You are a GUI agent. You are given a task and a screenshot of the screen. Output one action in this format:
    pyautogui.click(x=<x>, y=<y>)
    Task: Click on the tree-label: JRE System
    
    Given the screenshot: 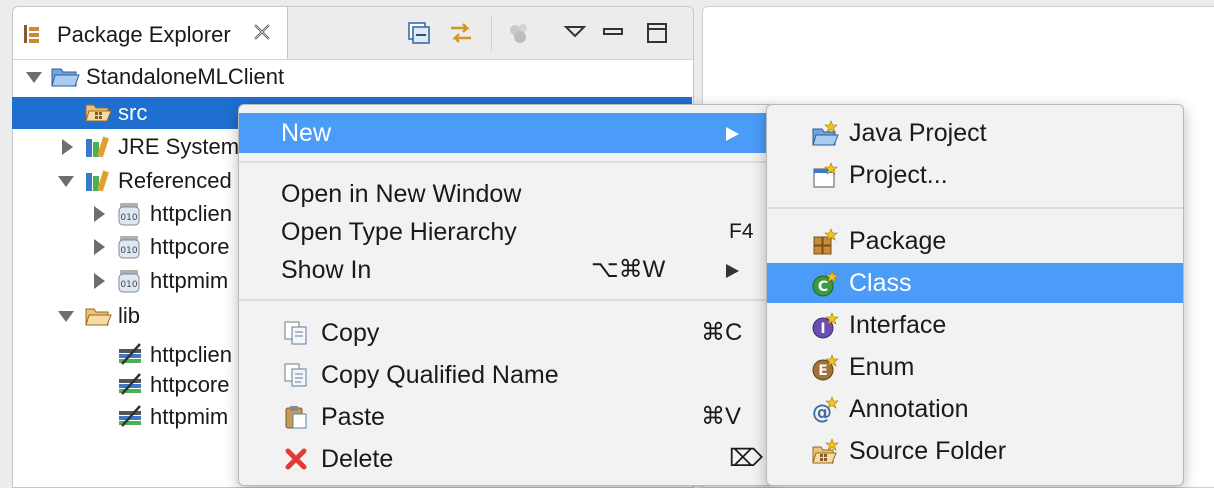 What is the action you would take?
    pyautogui.click(x=179, y=146)
    